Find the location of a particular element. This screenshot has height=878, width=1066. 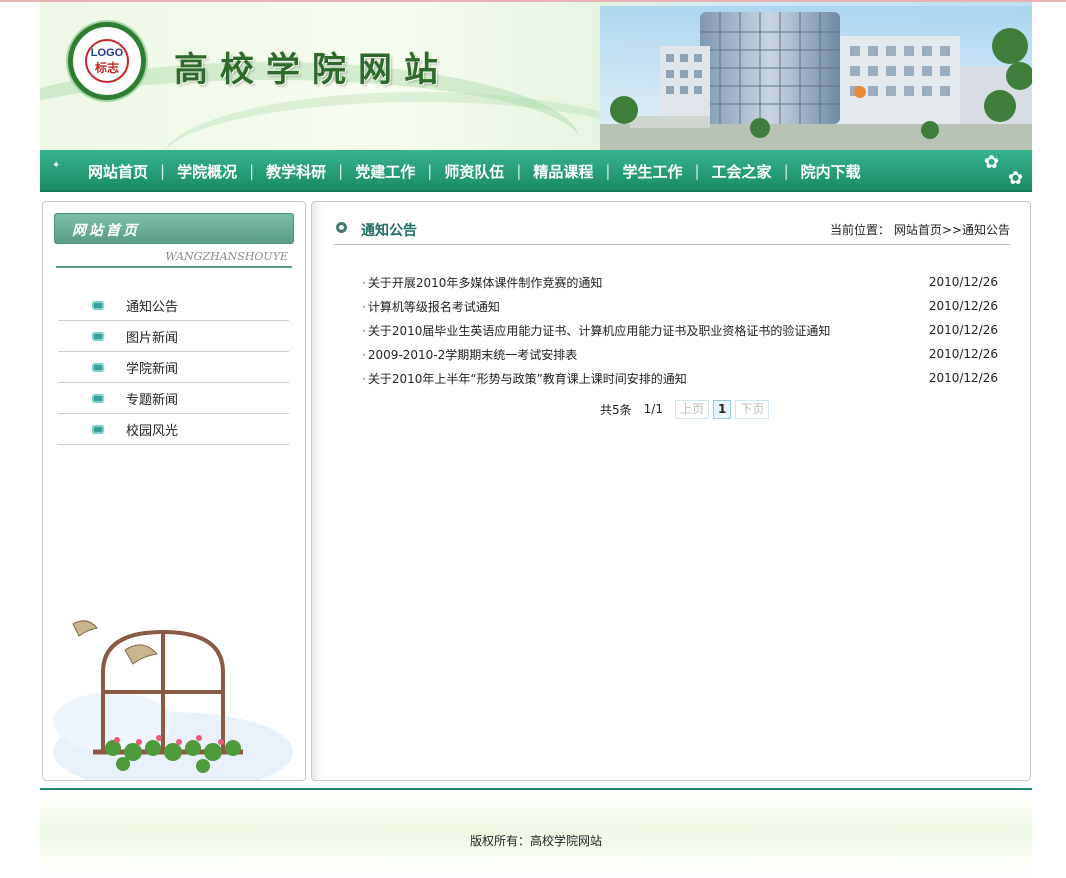

sidebar-item-label: 通知公告 is located at coordinates (152, 307).